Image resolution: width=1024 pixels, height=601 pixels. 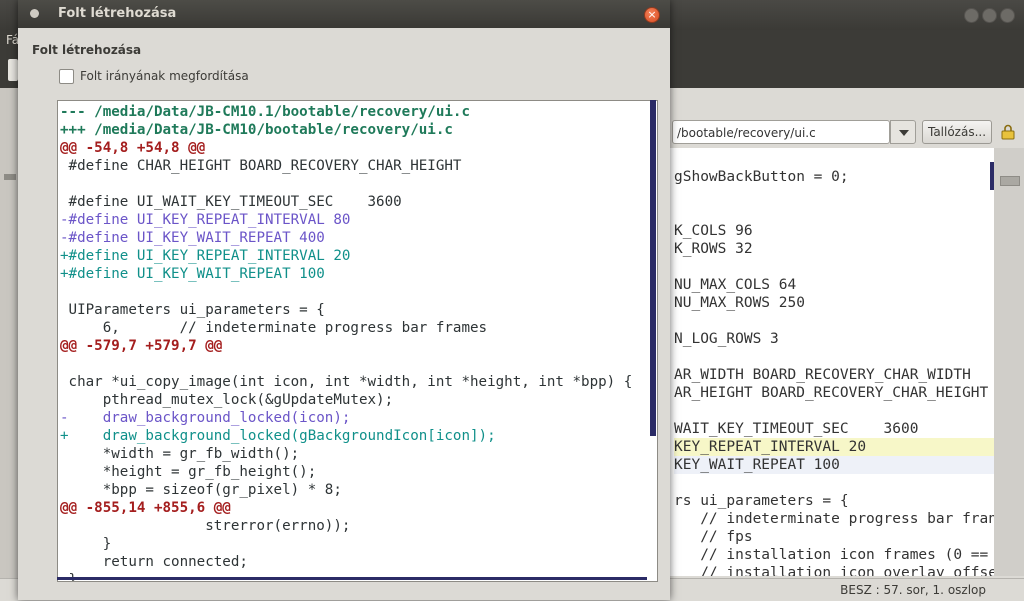 I want to click on reverse-patch-checkbox, so click(x=66, y=76).